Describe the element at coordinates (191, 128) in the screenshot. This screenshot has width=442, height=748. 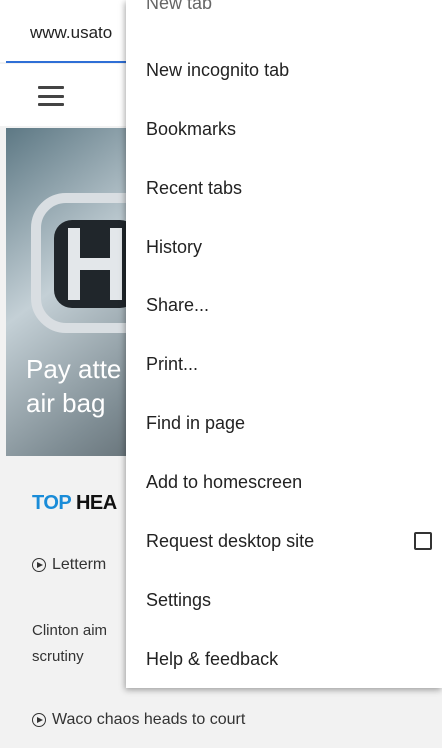
I see `menu-item-label: Bookmarks` at that location.